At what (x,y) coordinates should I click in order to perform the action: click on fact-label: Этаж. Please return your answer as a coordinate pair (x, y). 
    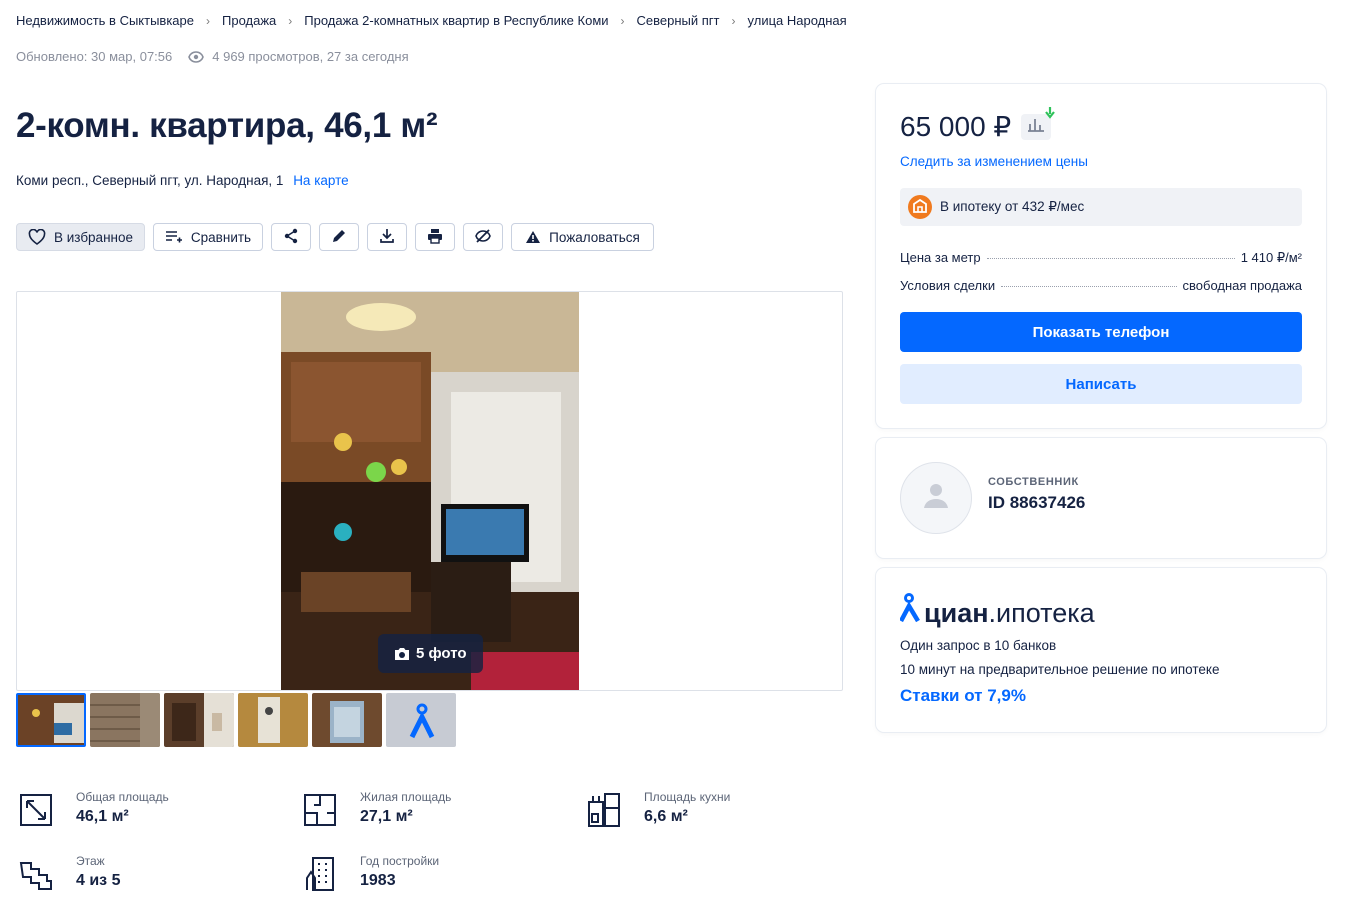
    Looking at the image, I should click on (90, 861).